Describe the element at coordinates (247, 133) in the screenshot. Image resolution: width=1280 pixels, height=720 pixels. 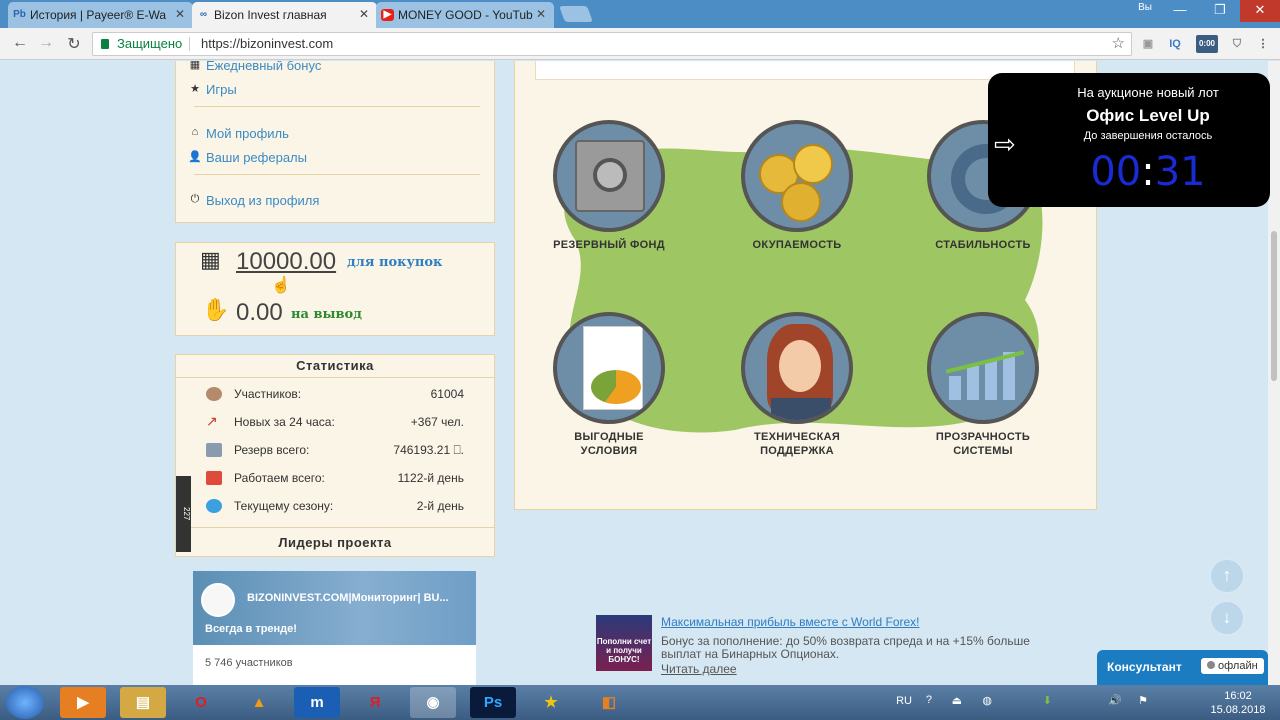
I see `menu-label: Мой профиль` at that location.